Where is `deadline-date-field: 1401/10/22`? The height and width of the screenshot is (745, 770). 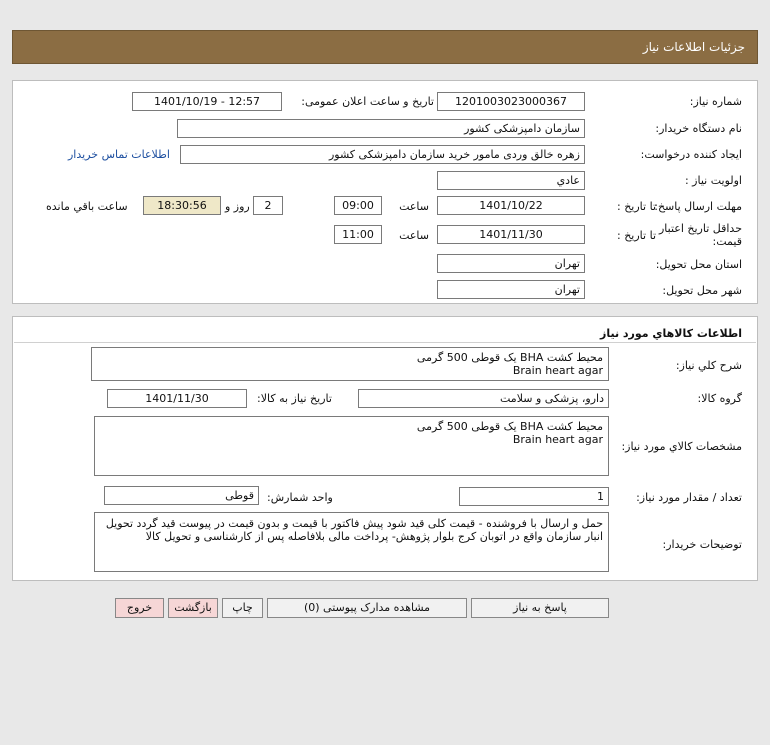
deadline-date-field: 1401/10/22 is located at coordinates (511, 205).